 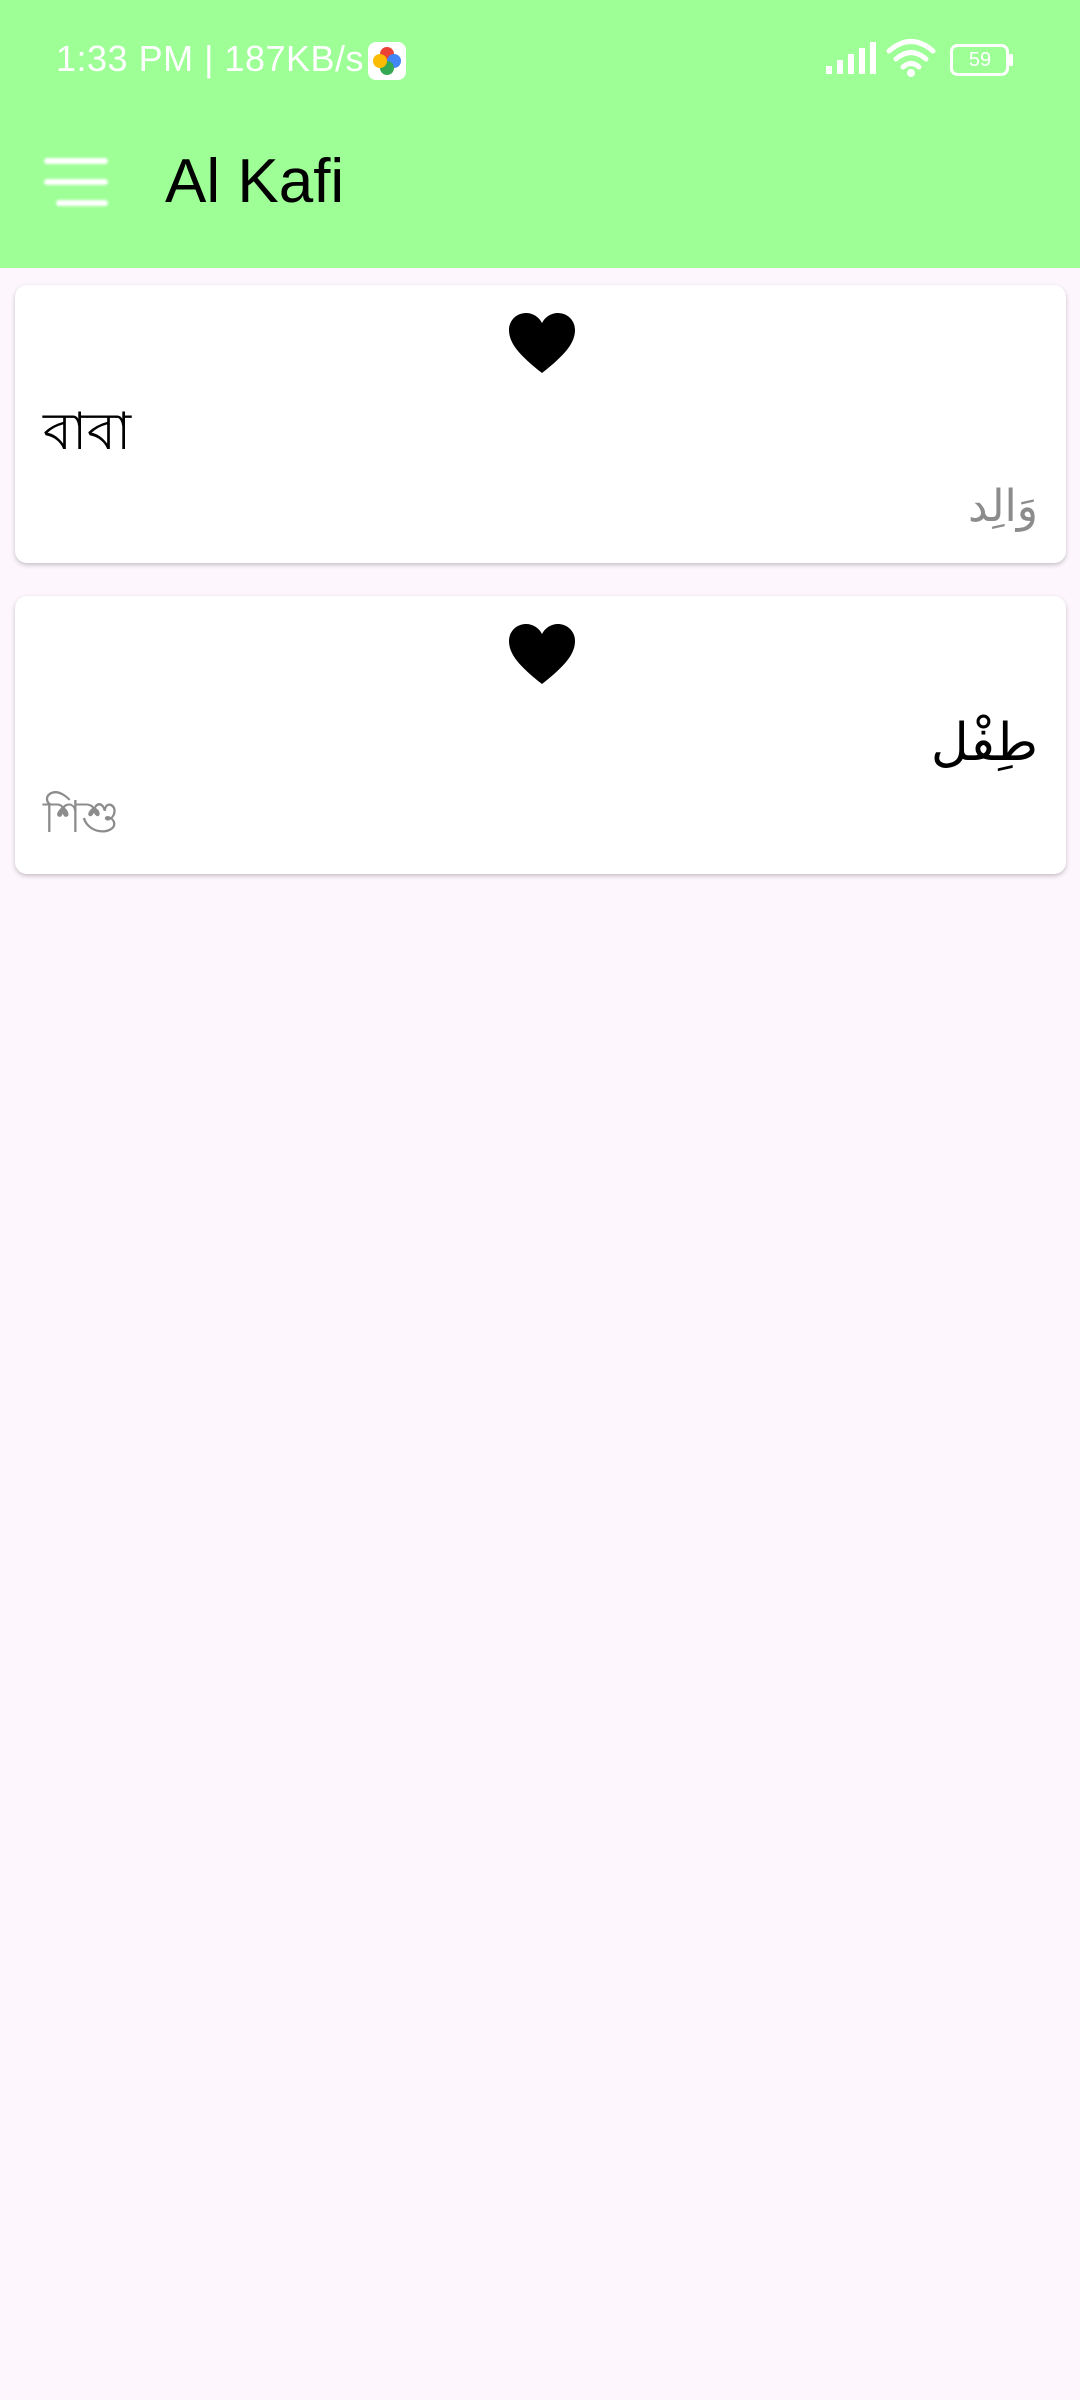 I want to click on battery-level: 59, so click(x=980, y=60).